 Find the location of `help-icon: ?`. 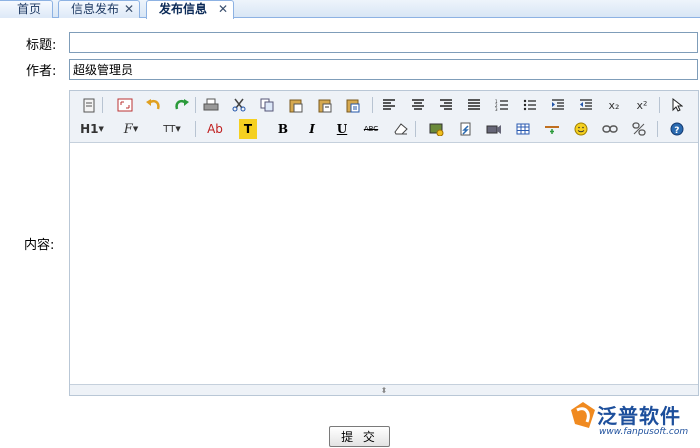

help-icon: ? is located at coordinates (677, 129).